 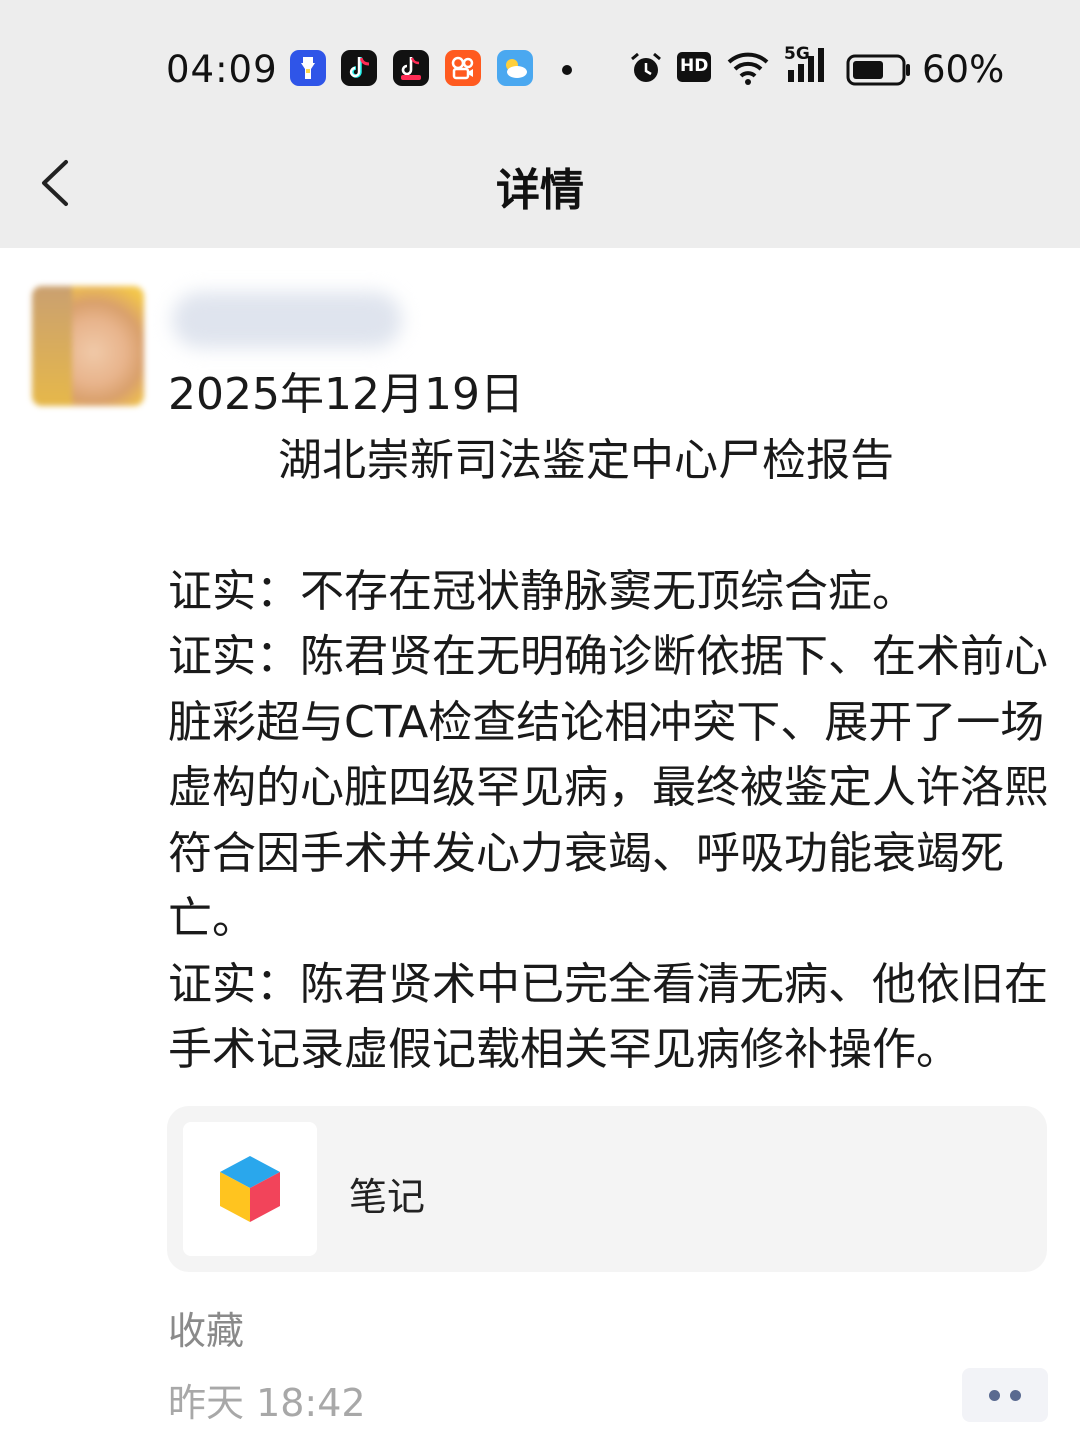 I want to click on kuaishou-app-icon, so click(x=463, y=68).